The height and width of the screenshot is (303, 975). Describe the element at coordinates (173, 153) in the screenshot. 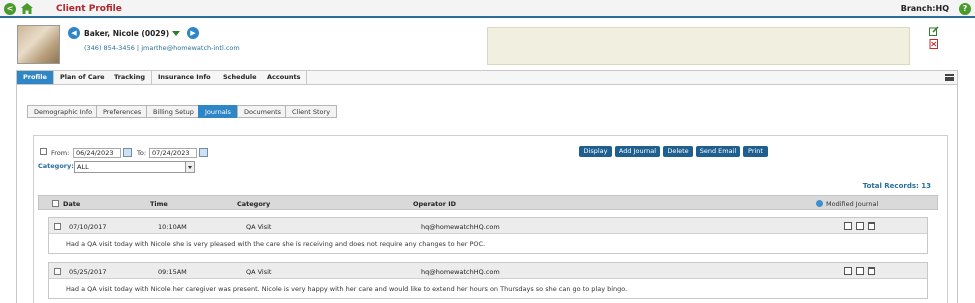

I see `to-date-input: 07/24/2023` at that location.